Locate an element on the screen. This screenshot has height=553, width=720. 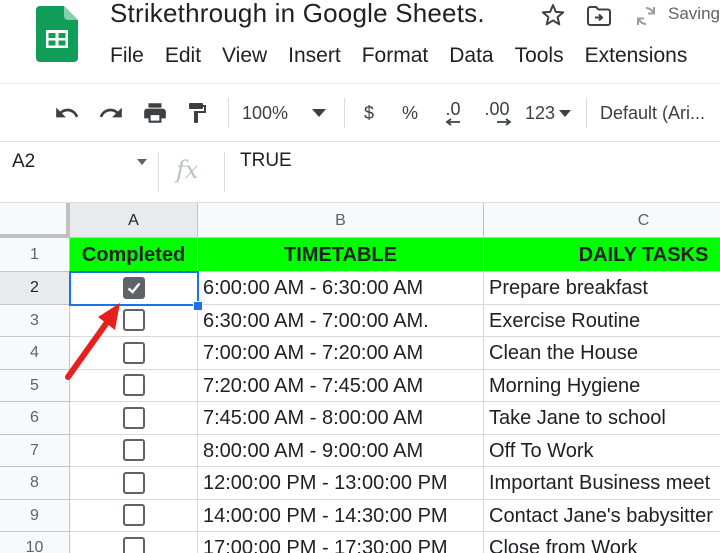
menu-extensions: Extensions is located at coordinates (636, 56).